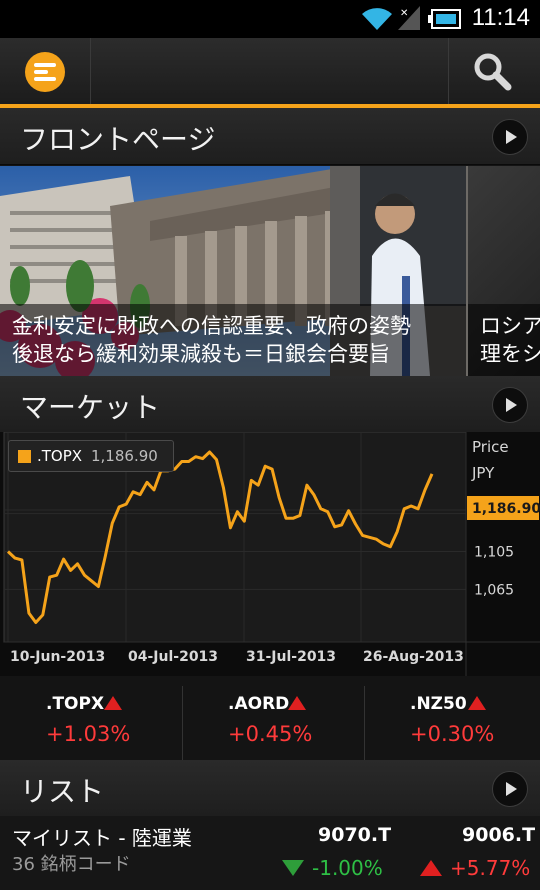 The image size is (540, 890). I want to click on front-page-header: フロントページ, so click(270, 136).